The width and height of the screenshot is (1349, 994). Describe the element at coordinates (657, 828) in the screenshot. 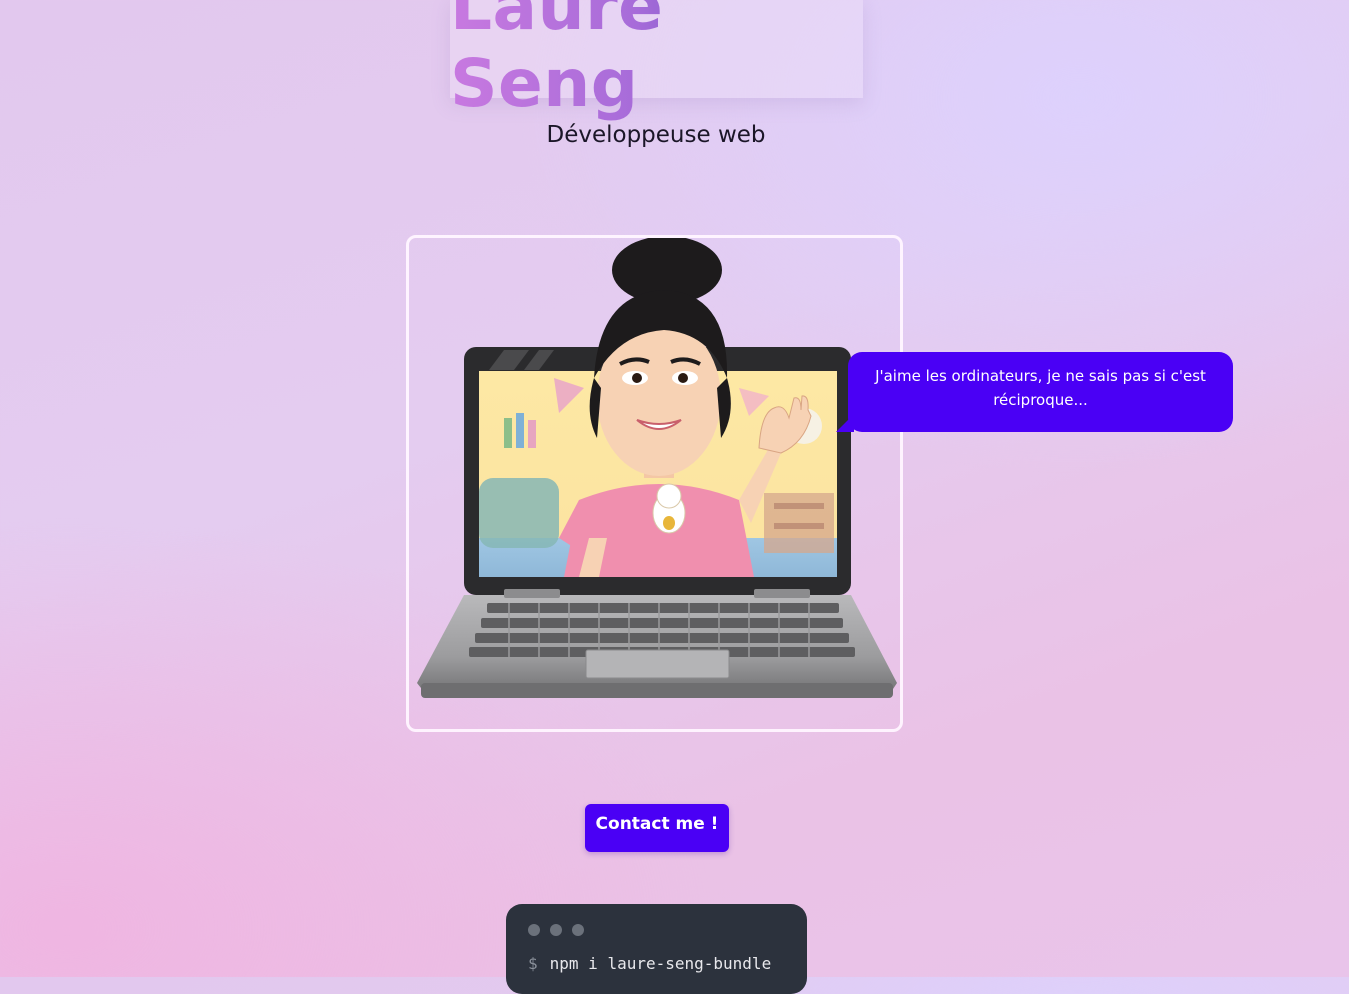

I see `contact-button: Contact me !` at that location.